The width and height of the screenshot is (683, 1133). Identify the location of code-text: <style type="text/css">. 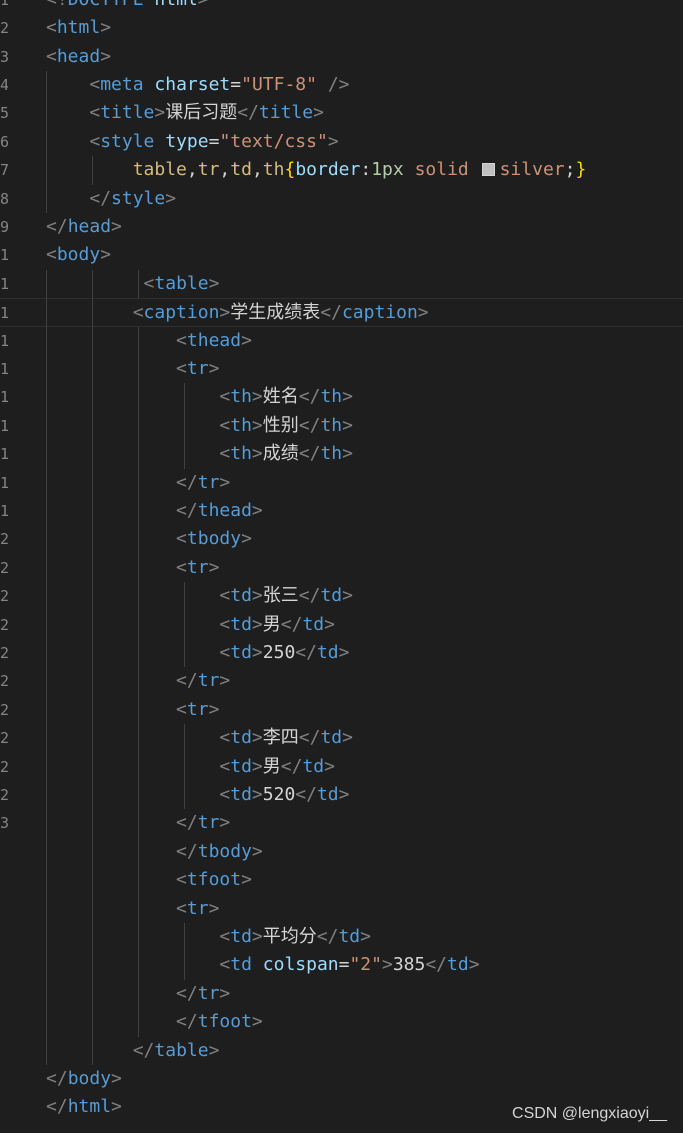
(192, 142).